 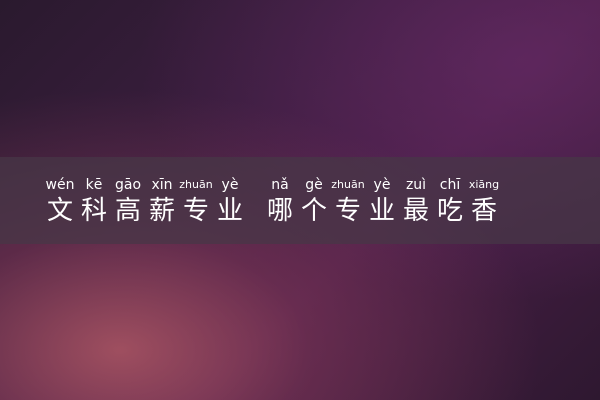 What do you see at coordinates (280, 185) in the screenshot?
I see `pinyin: nǎ` at bounding box center [280, 185].